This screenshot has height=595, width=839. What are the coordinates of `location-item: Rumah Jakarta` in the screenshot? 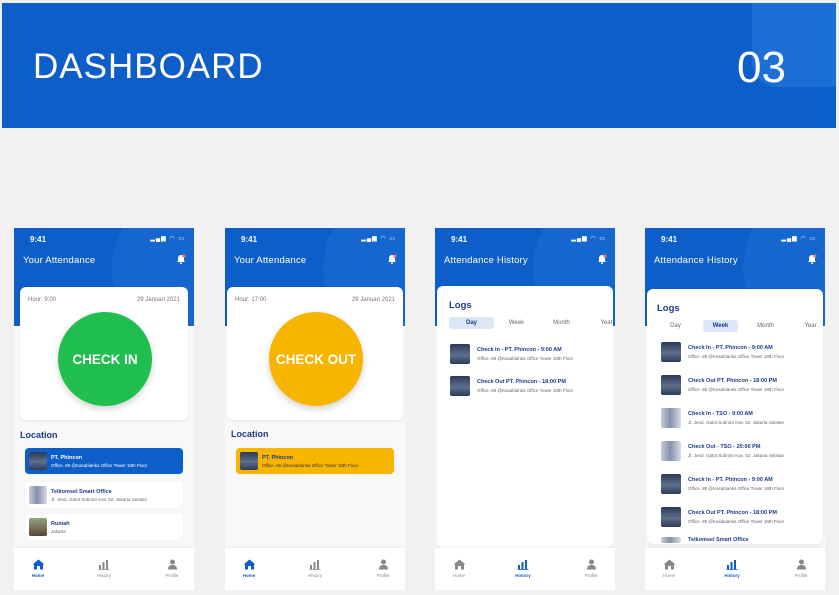 It's located at (104, 527).